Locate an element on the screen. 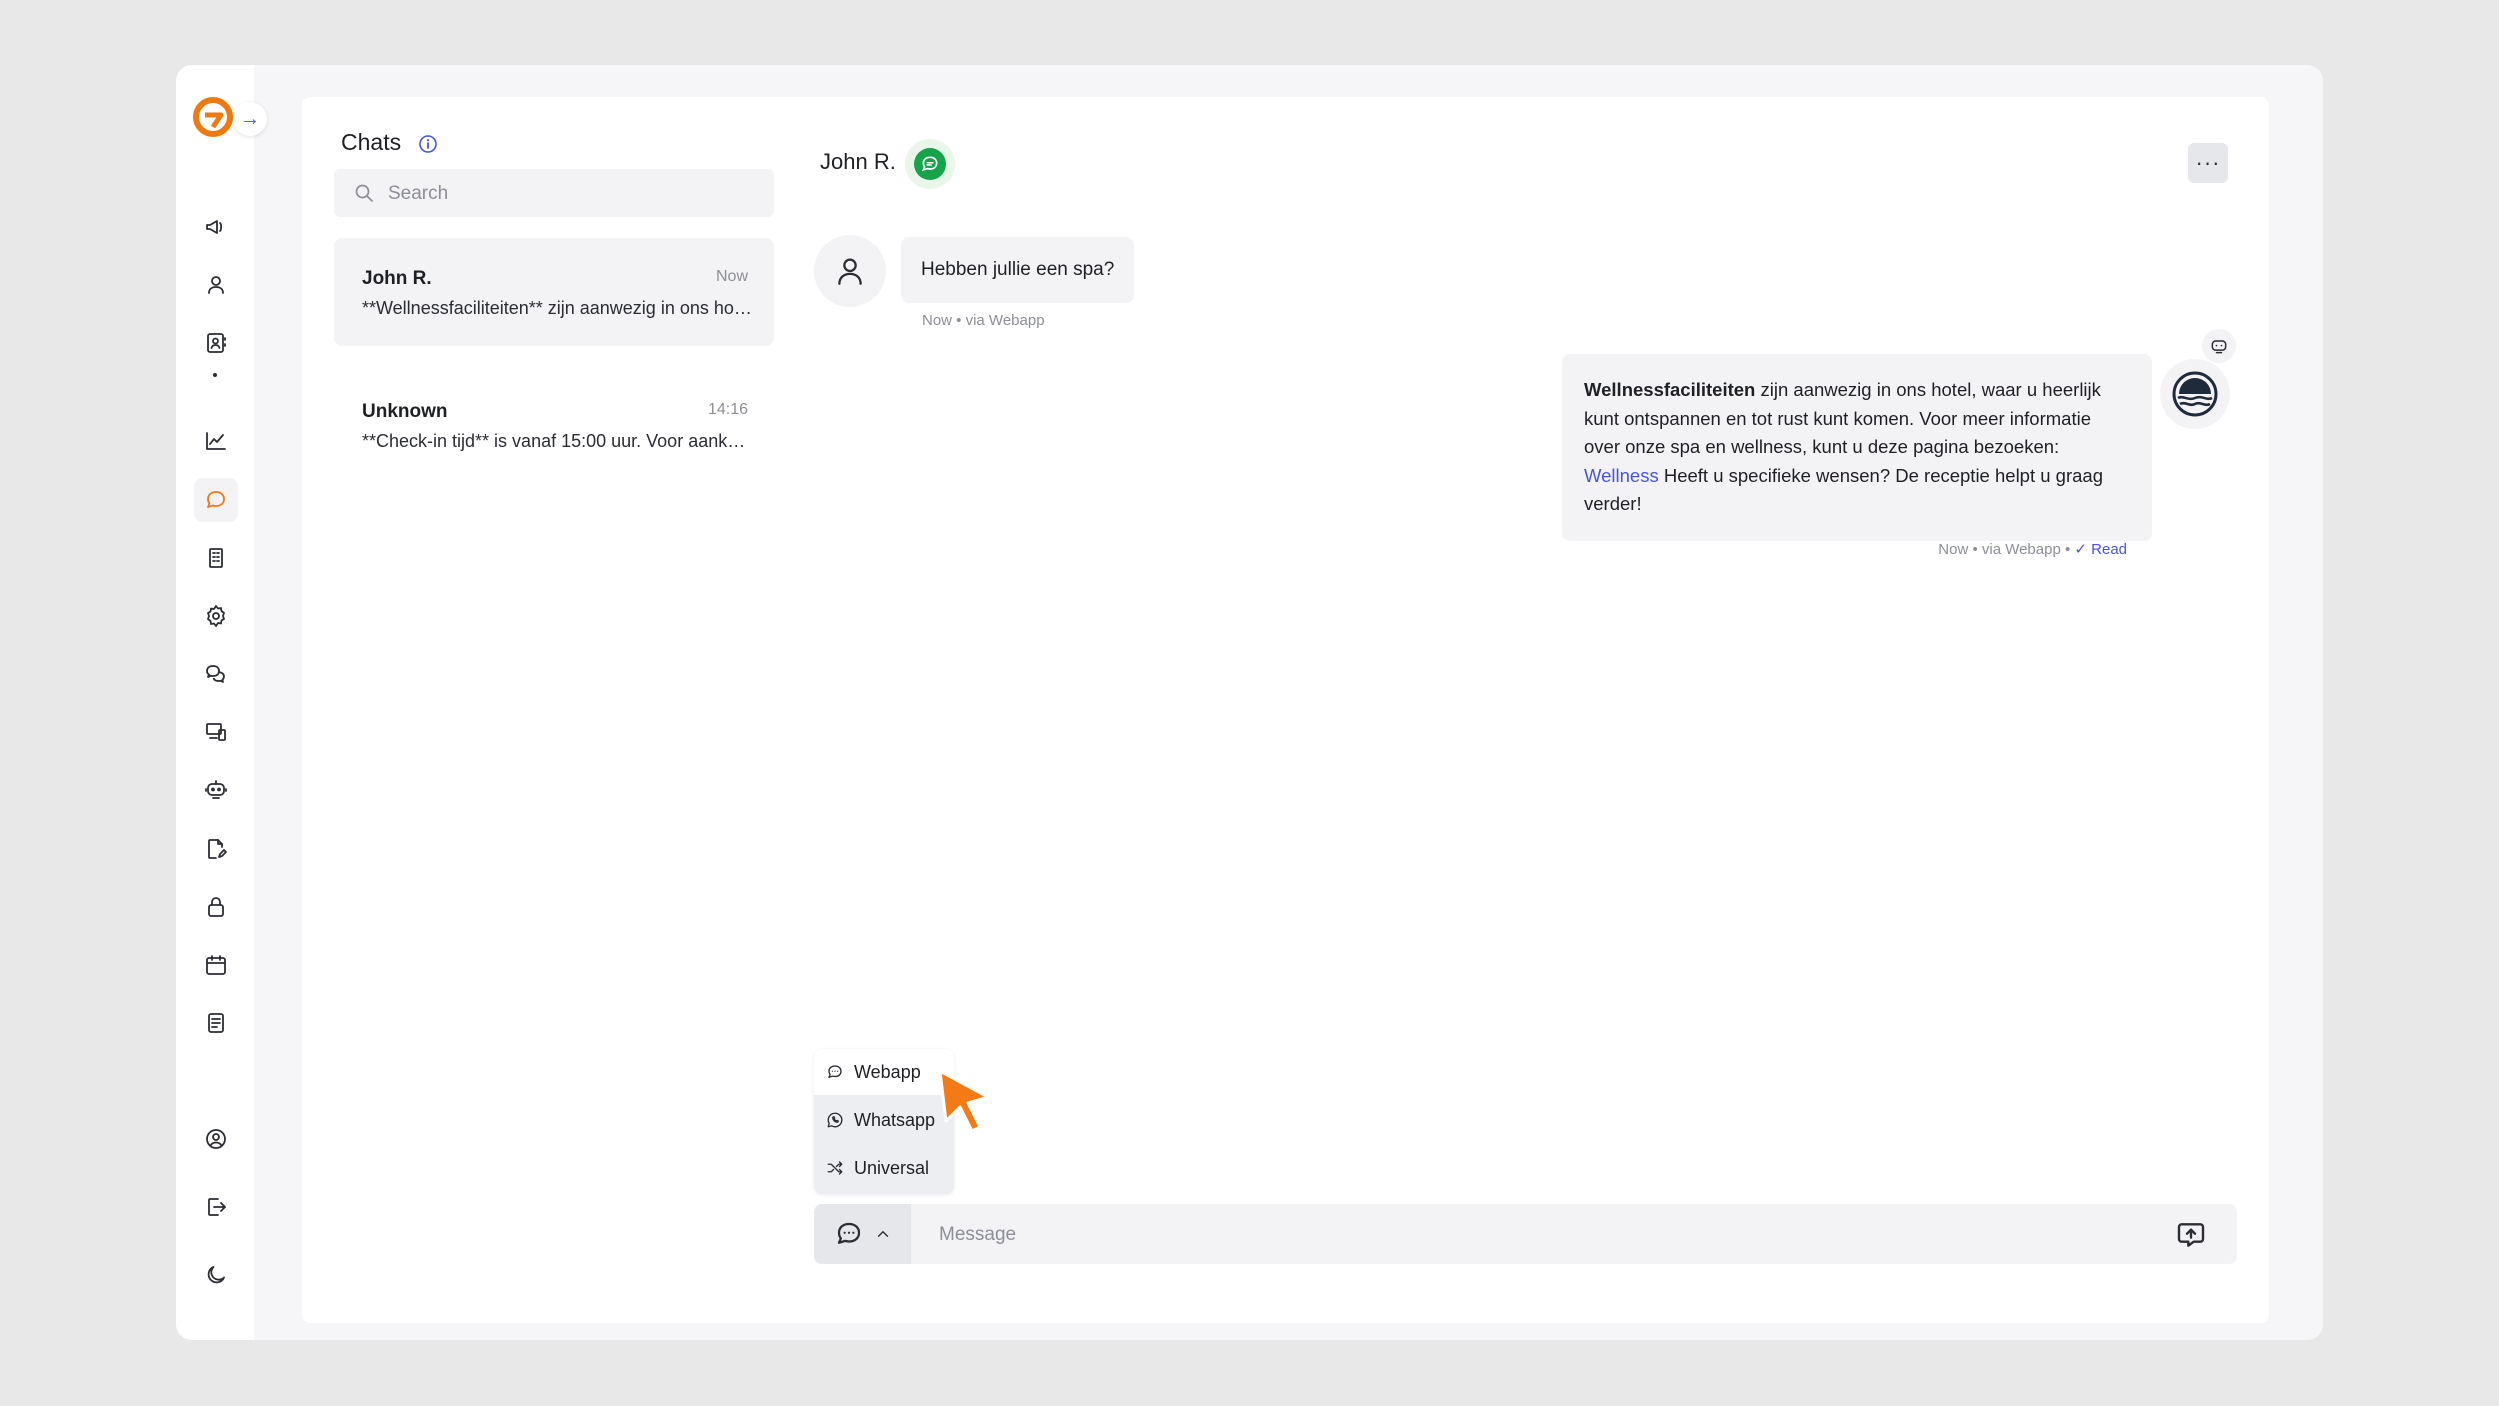 Image resolution: width=2499 pixels, height=1406 pixels. sidebar-item-calendar is located at coordinates (216, 965).